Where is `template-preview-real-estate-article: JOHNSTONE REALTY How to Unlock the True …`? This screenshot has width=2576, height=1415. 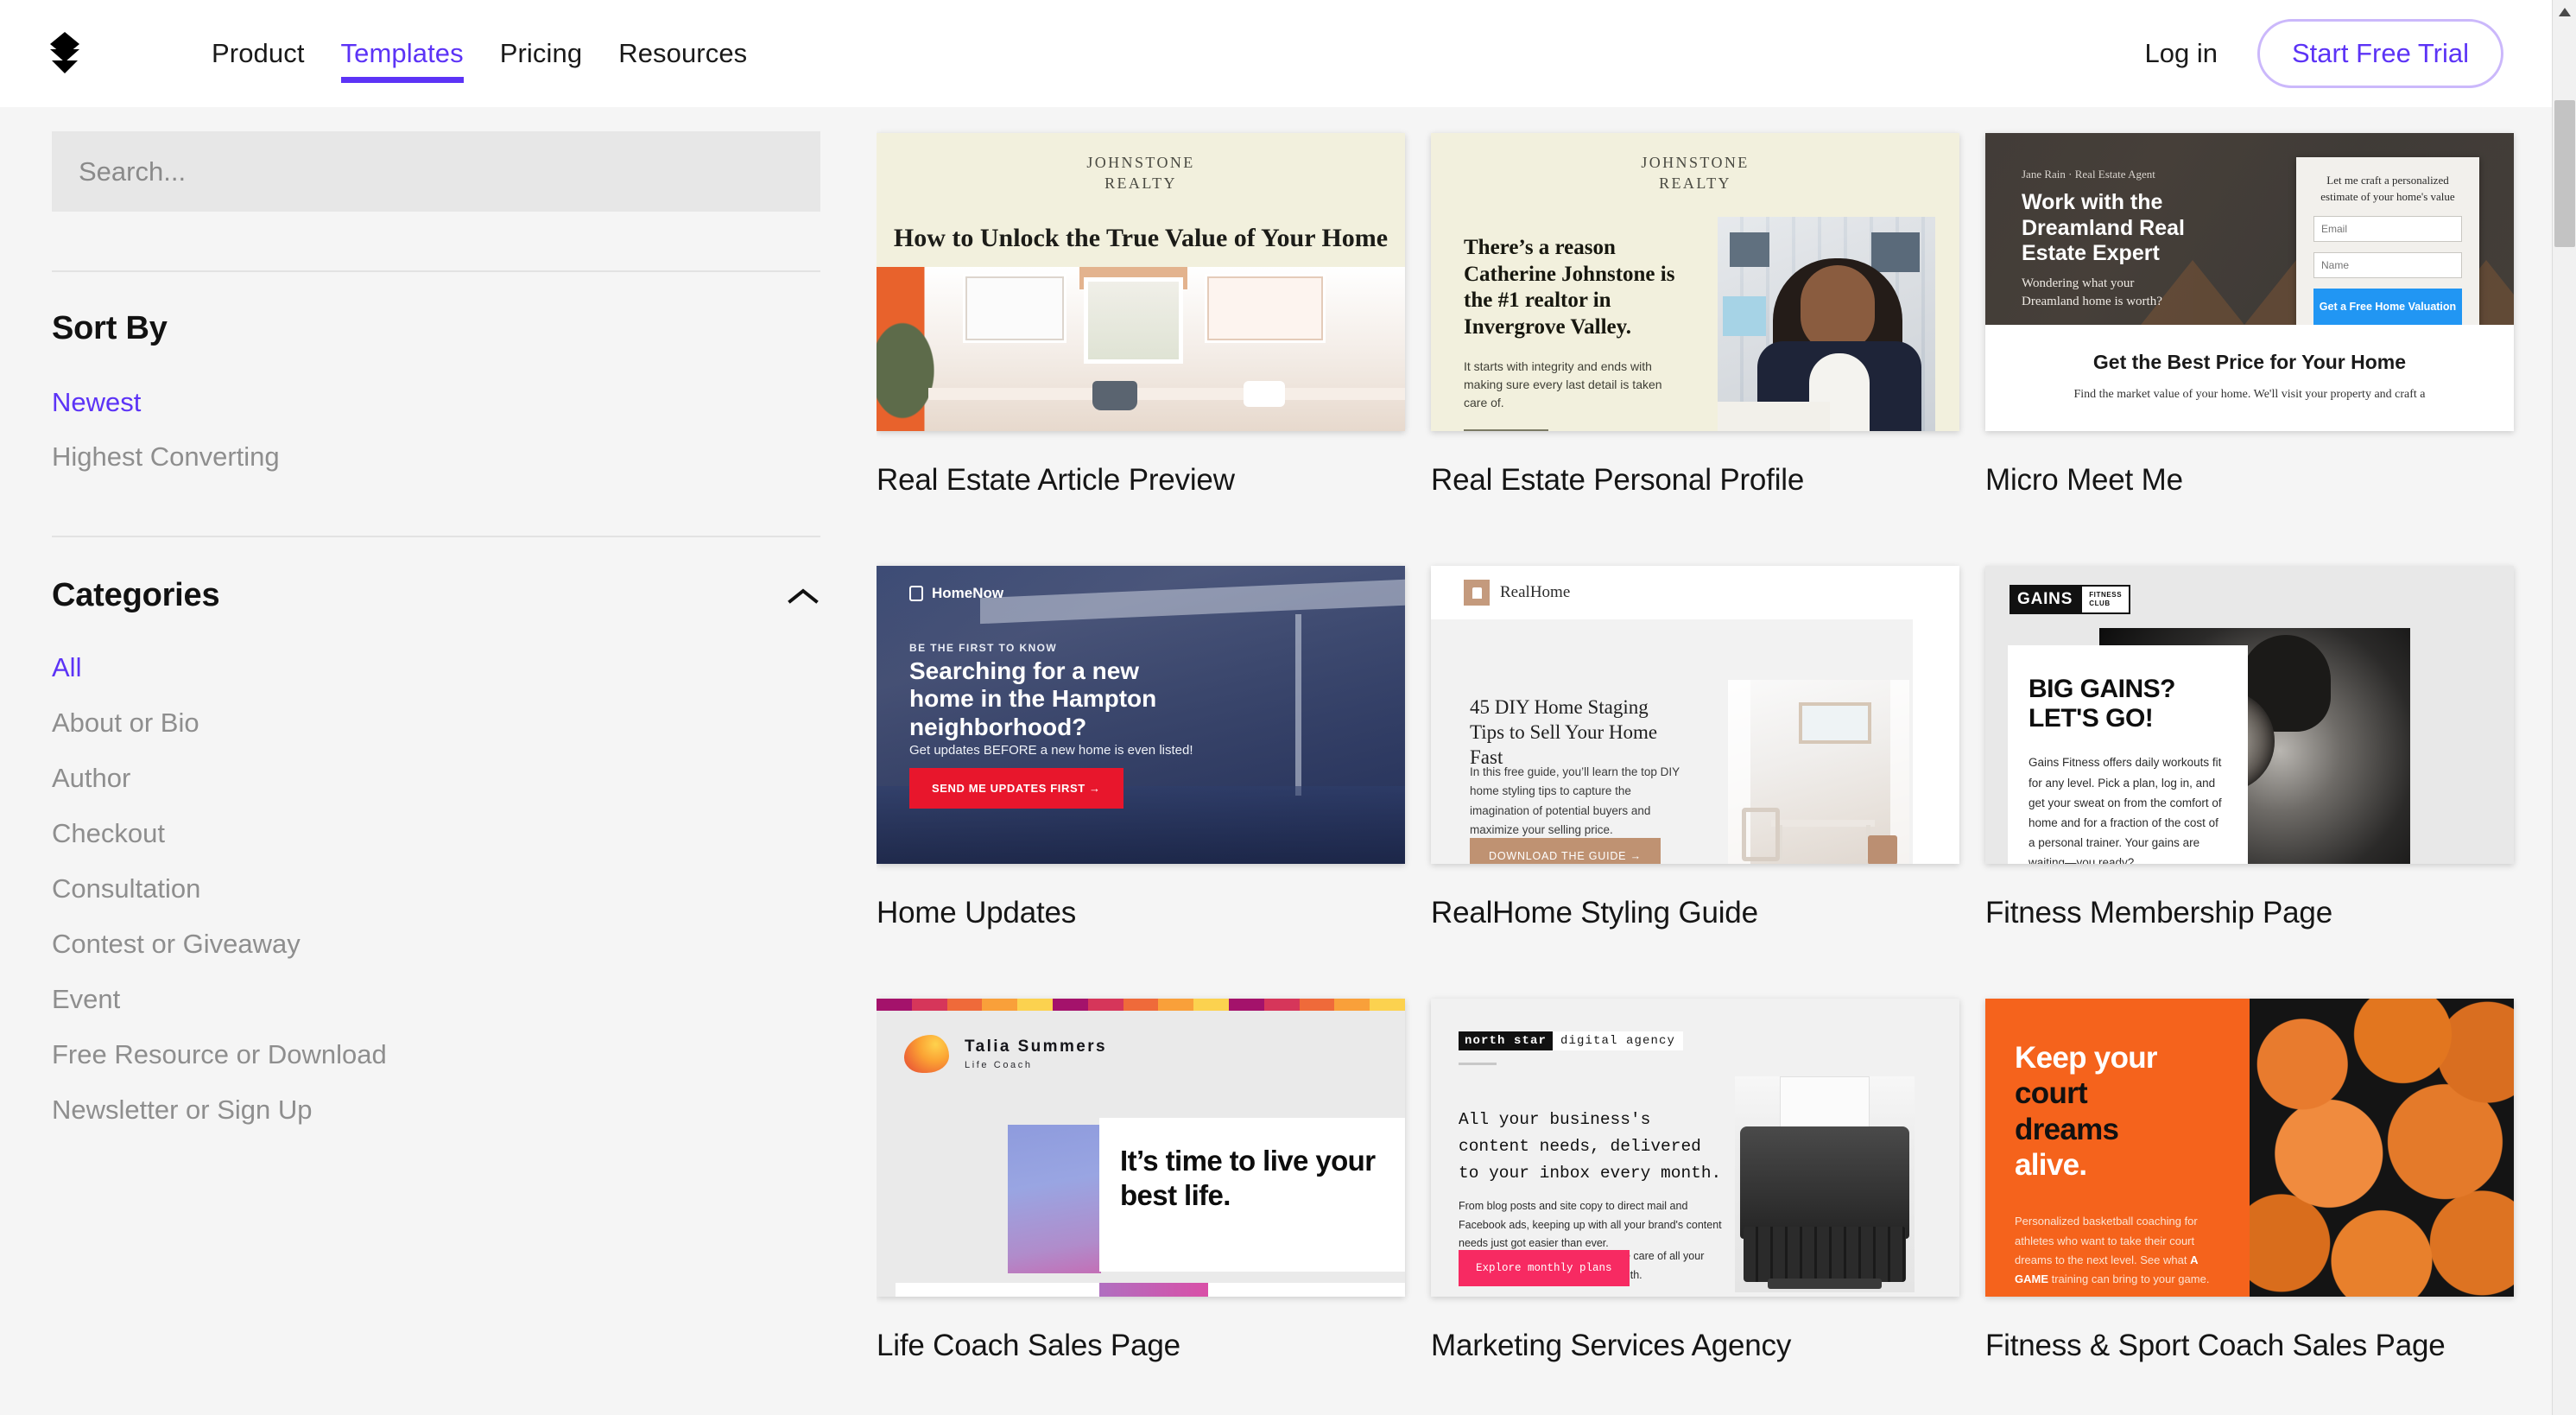
template-preview-real-estate-article: JOHNSTONE REALTY How to Unlock the True … is located at coordinates (1141, 282).